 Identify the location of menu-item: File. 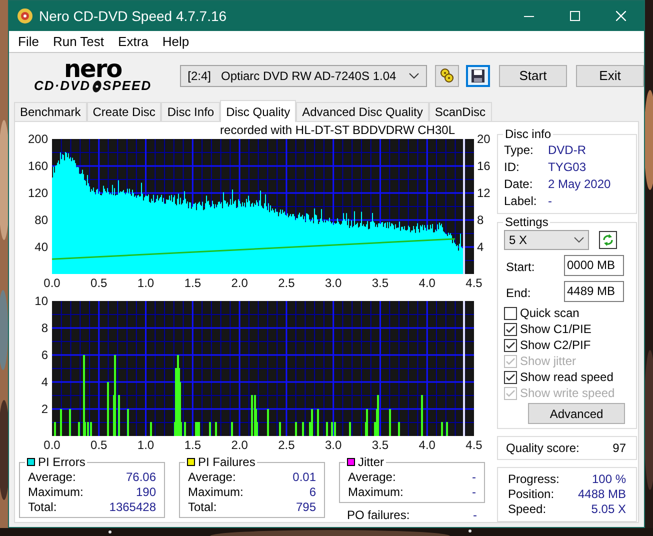
(28, 42).